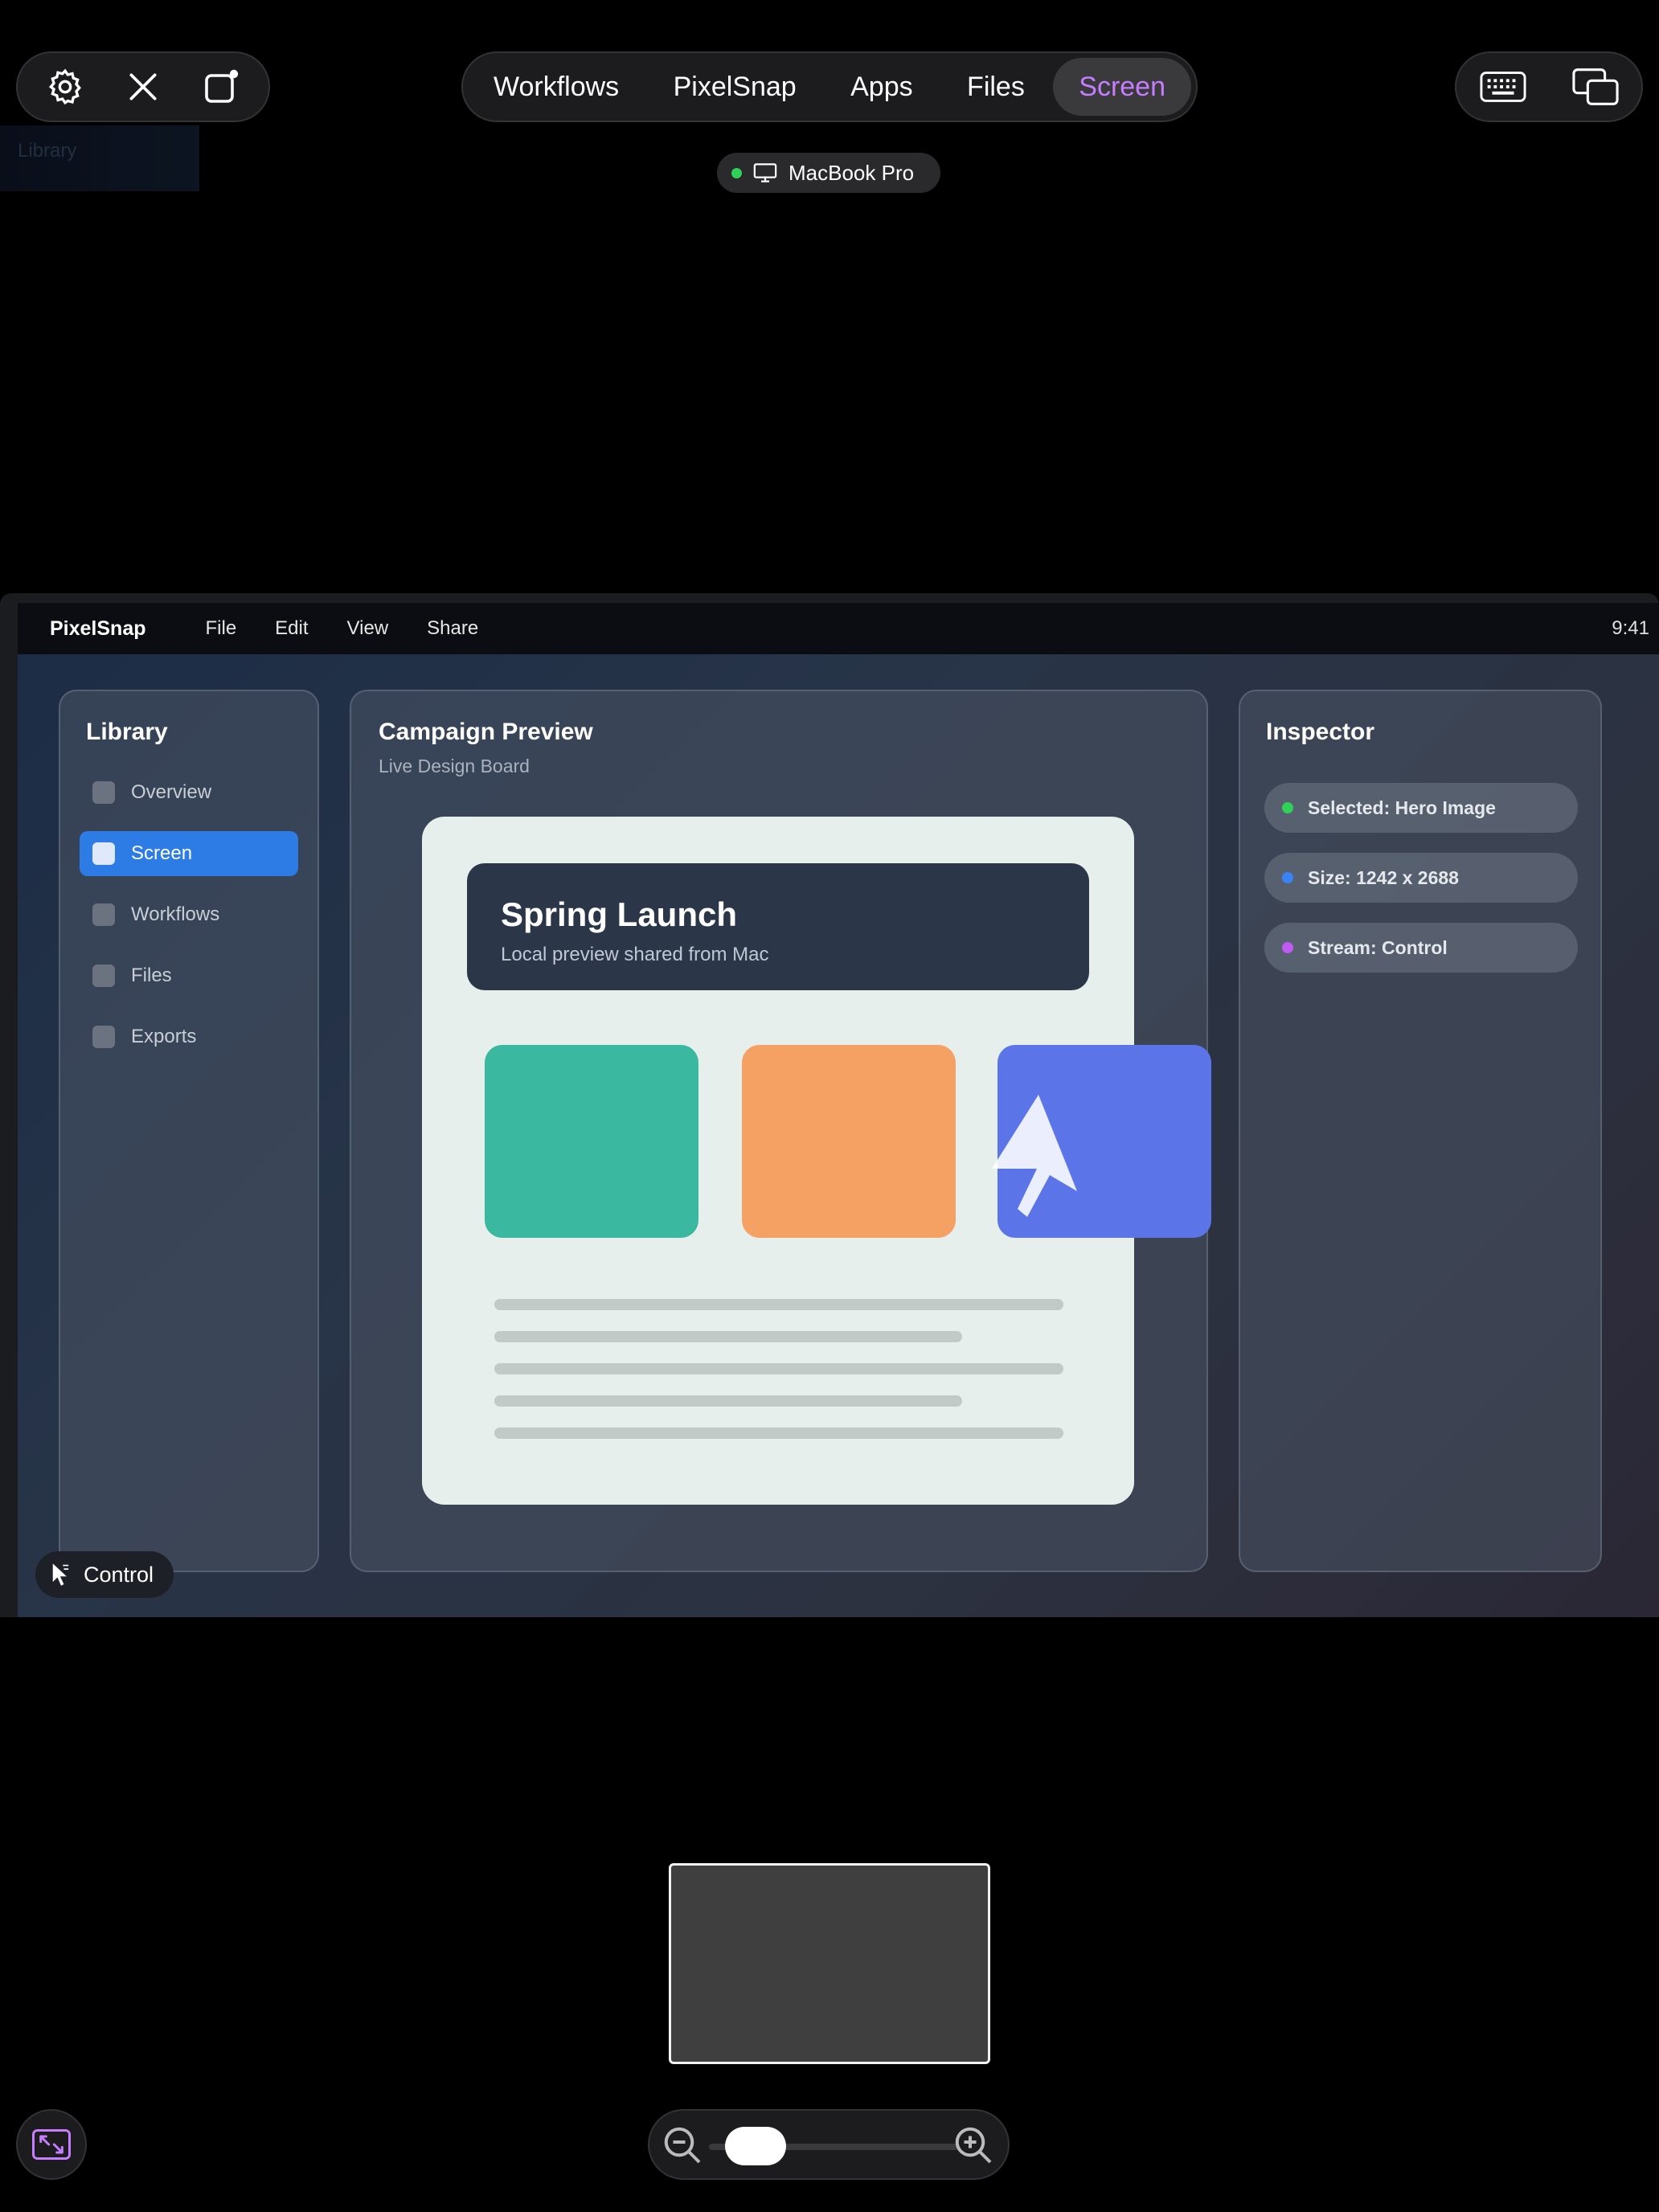 This screenshot has width=1659, height=2212. What do you see at coordinates (171, 792) in the screenshot?
I see `library-item-label: Overview` at bounding box center [171, 792].